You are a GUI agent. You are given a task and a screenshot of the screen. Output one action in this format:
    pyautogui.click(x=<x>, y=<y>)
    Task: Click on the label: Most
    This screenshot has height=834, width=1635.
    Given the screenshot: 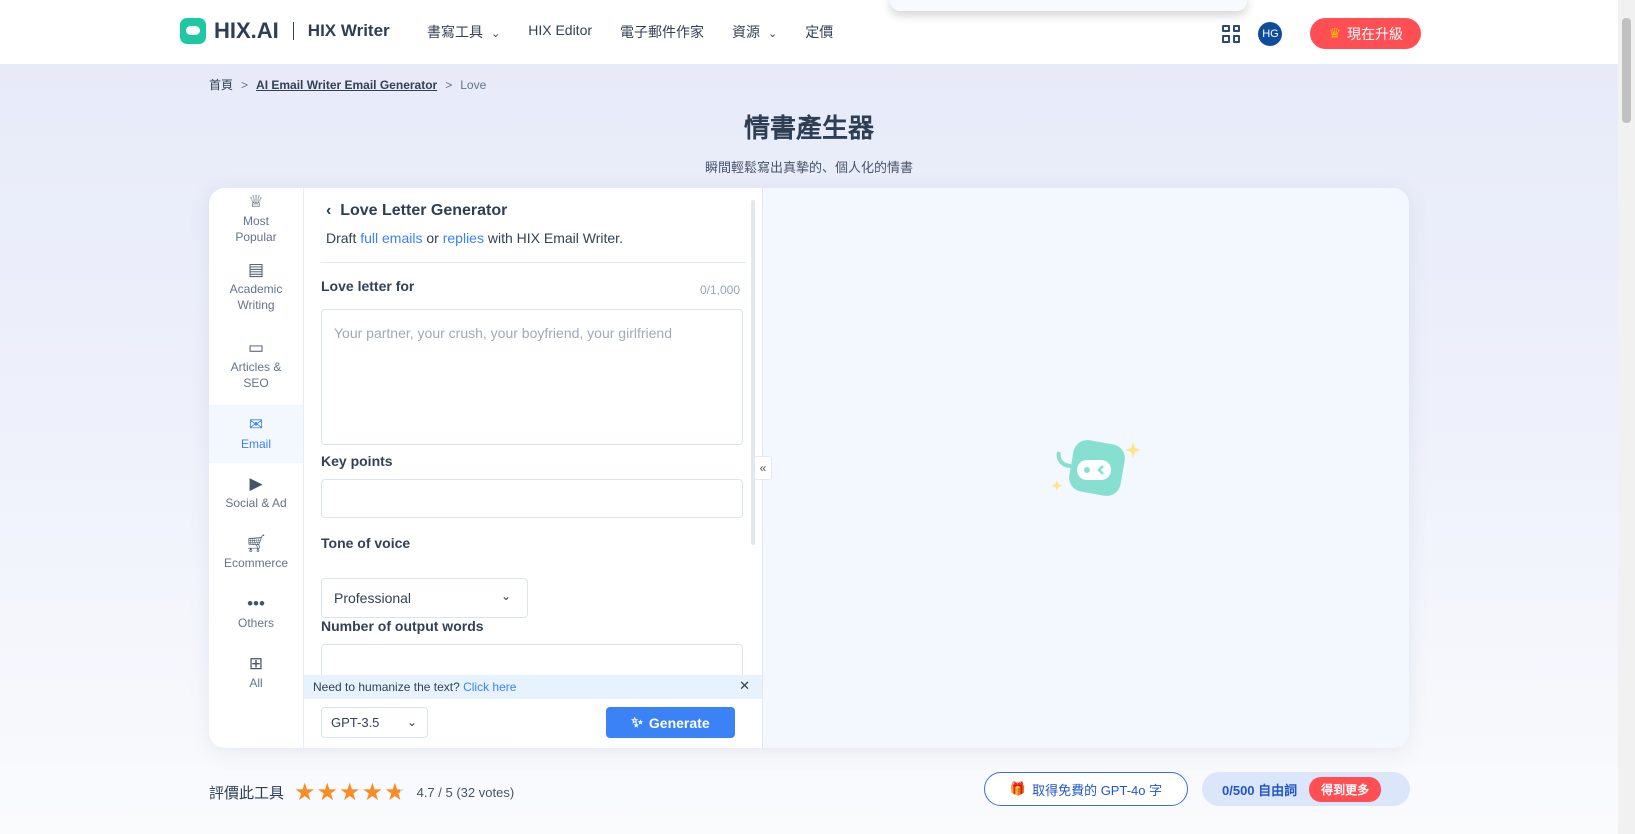 What is the action you would take?
    pyautogui.click(x=255, y=220)
    